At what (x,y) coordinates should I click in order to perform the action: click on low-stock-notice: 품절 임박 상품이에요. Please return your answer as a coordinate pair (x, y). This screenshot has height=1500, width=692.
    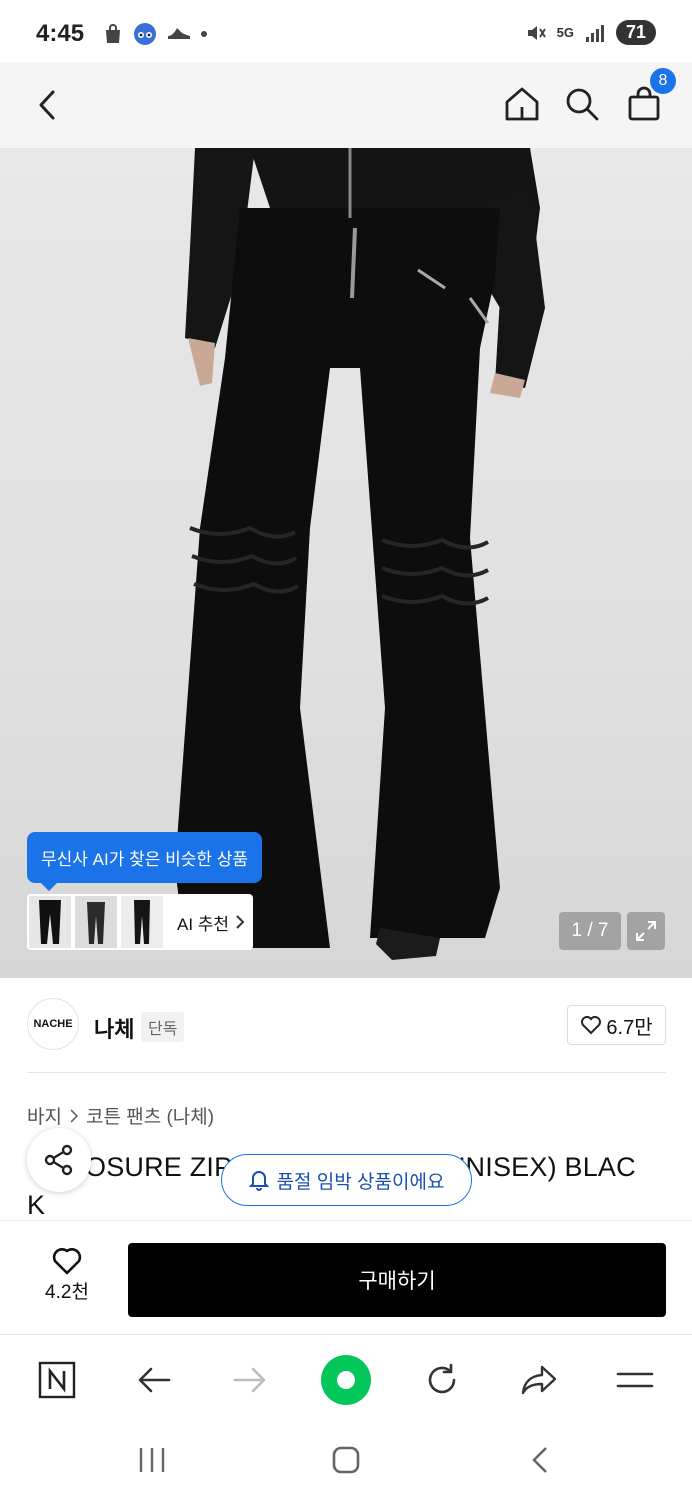
    Looking at the image, I should click on (346, 1180).